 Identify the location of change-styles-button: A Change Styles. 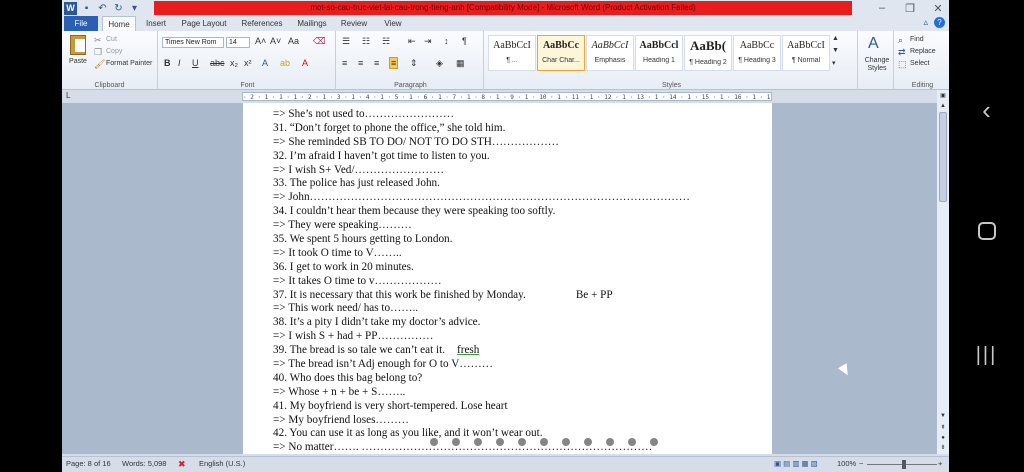
(877, 60).